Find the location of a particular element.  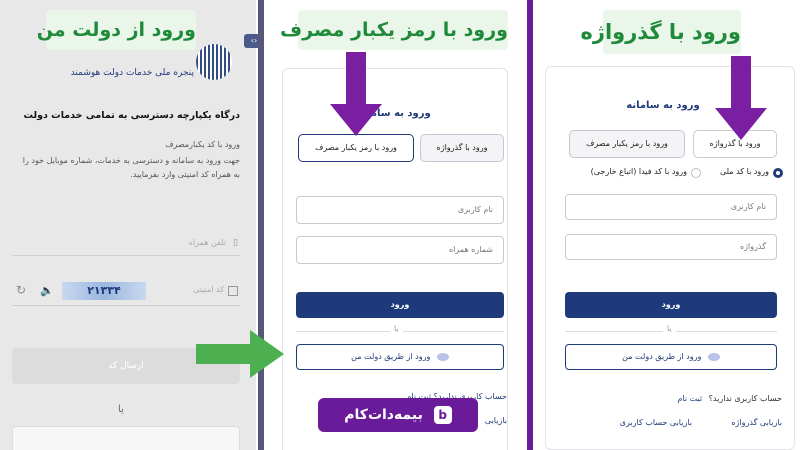

brand-label: بیمه‌دات‌کام is located at coordinates (383, 415).